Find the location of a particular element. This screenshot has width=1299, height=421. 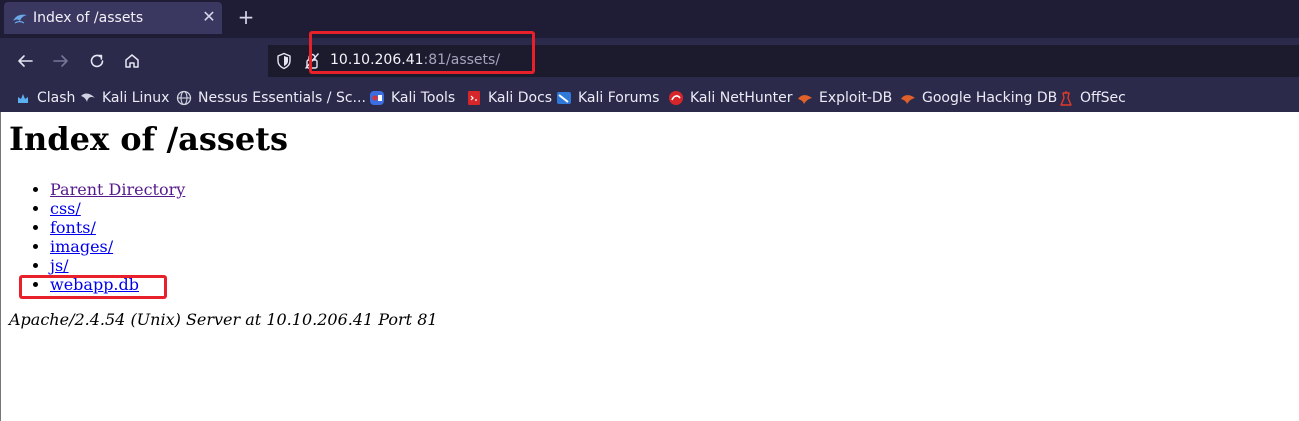

tab-bar: Index of /assets ✕ + is located at coordinates (649, 19).